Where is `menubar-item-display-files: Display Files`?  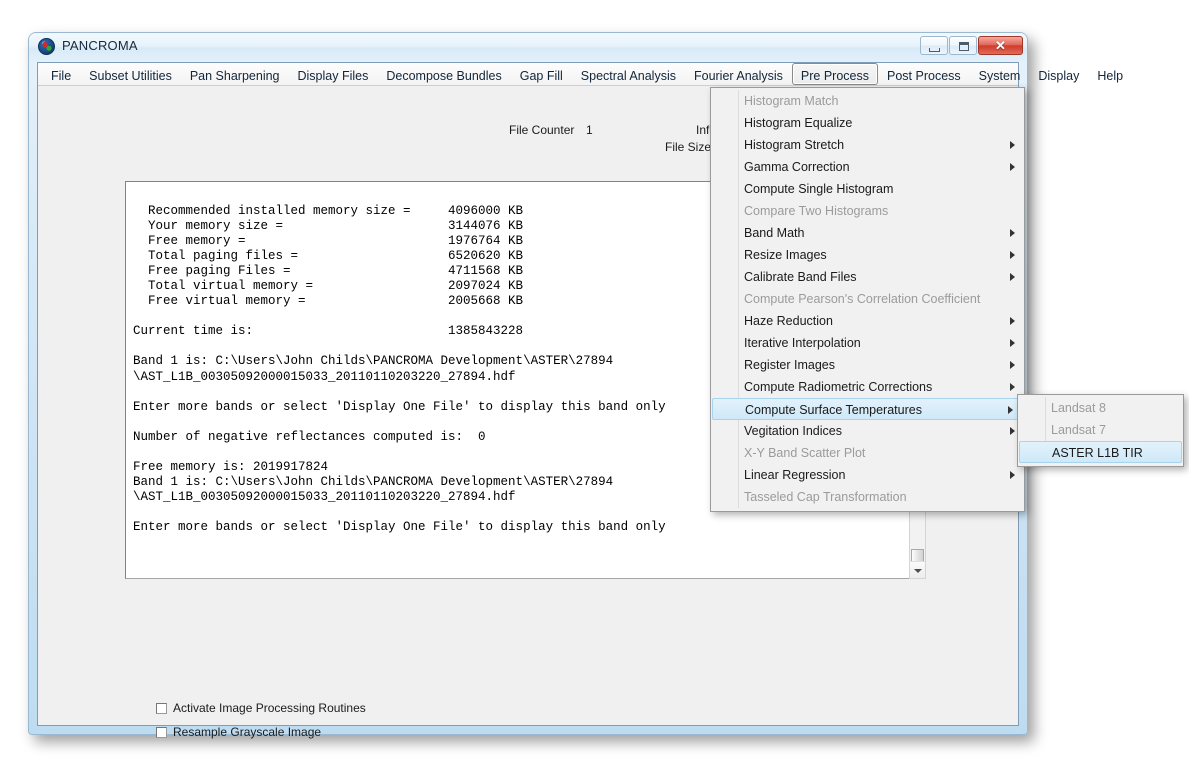 menubar-item-display-files: Display Files is located at coordinates (333, 74).